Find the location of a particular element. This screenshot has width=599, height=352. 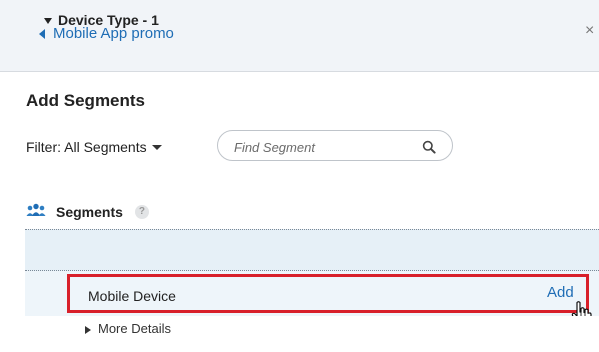

segment-item-label: Mobile Device is located at coordinates (132, 296).